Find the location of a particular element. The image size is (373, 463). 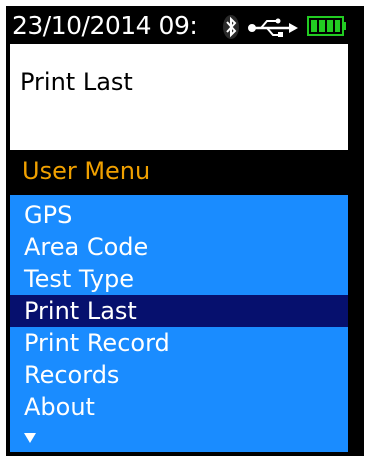

current-selection-label: Print Last is located at coordinates (76, 82).